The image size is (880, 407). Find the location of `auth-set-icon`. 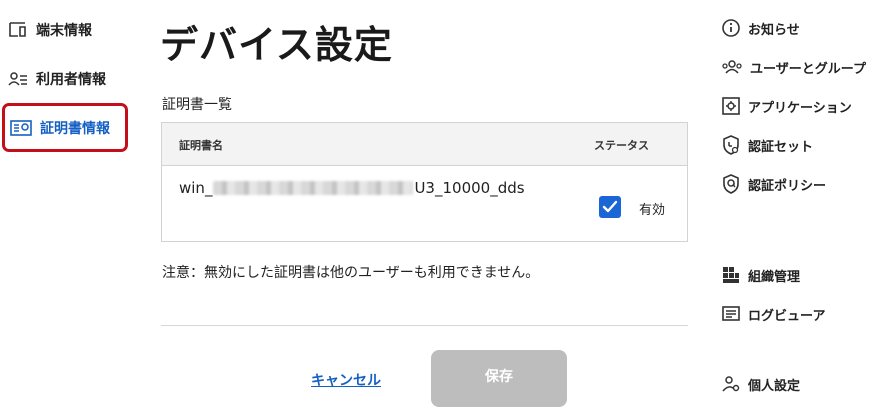

auth-set-icon is located at coordinates (731, 145).